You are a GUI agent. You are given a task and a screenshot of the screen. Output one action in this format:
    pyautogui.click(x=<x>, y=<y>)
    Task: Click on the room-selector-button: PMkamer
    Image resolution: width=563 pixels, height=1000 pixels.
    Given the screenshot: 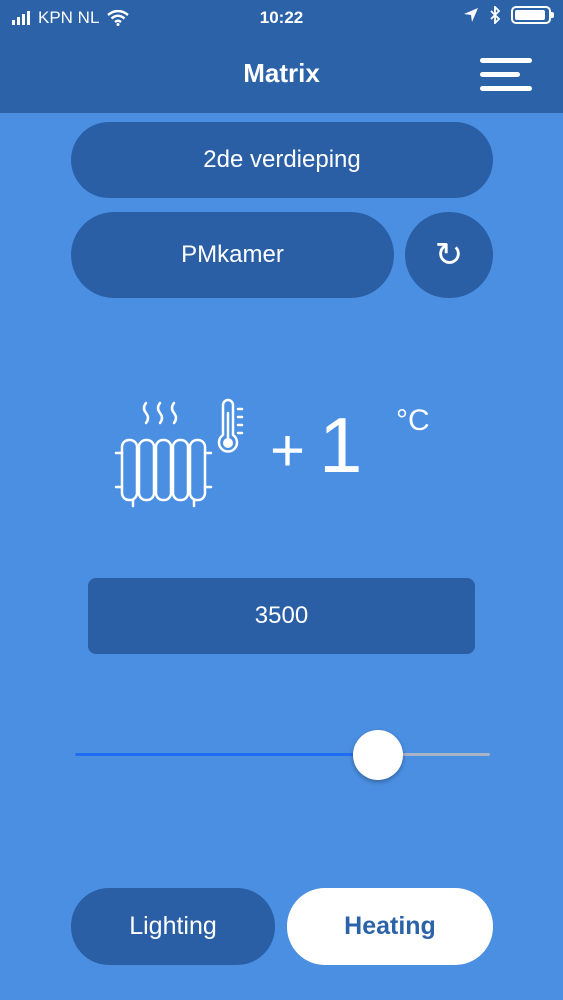 What is the action you would take?
    pyautogui.click(x=232, y=255)
    